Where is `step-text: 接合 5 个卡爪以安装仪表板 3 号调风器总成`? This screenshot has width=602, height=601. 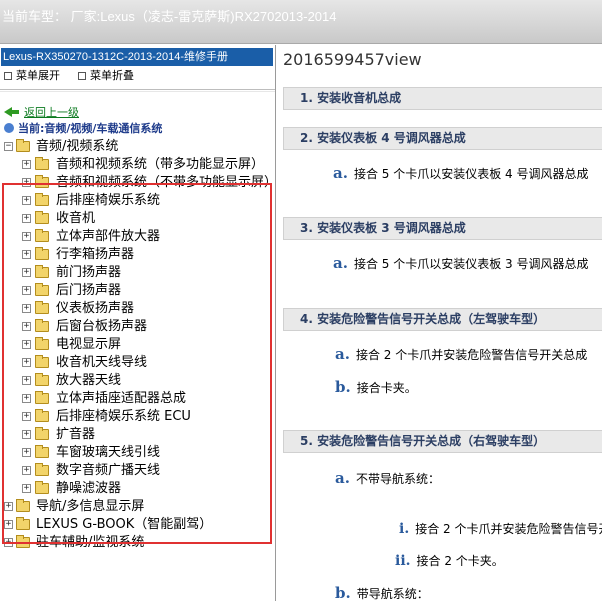 step-text: 接合 5 个卡爪以安装仪表板 3 号调风器总成 is located at coordinates (471, 264).